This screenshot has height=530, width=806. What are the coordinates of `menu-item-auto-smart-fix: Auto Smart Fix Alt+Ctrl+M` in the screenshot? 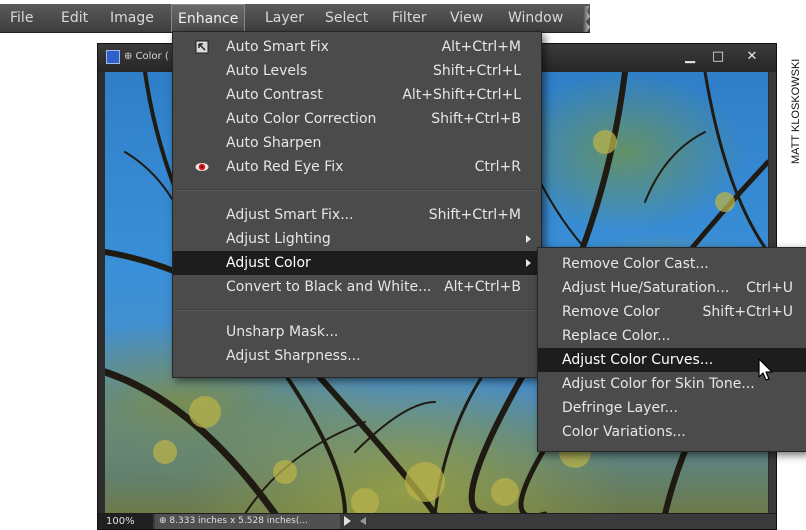 It's located at (357, 47).